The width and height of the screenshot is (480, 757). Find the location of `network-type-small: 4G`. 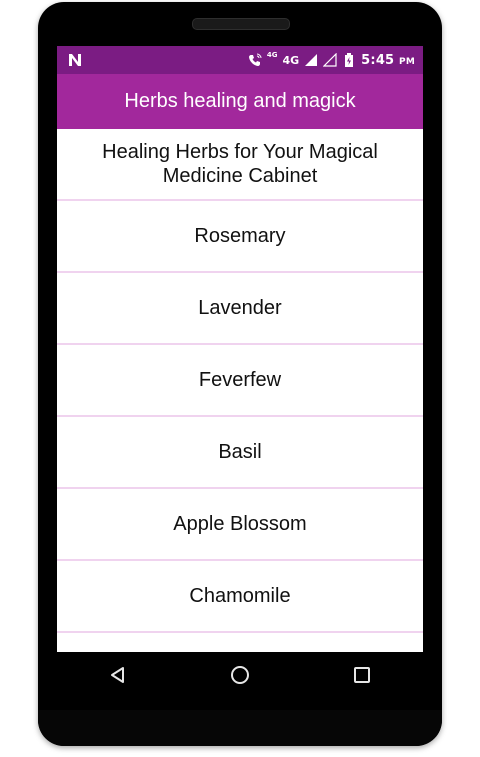

network-type-small: 4G is located at coordinates (272, 55).